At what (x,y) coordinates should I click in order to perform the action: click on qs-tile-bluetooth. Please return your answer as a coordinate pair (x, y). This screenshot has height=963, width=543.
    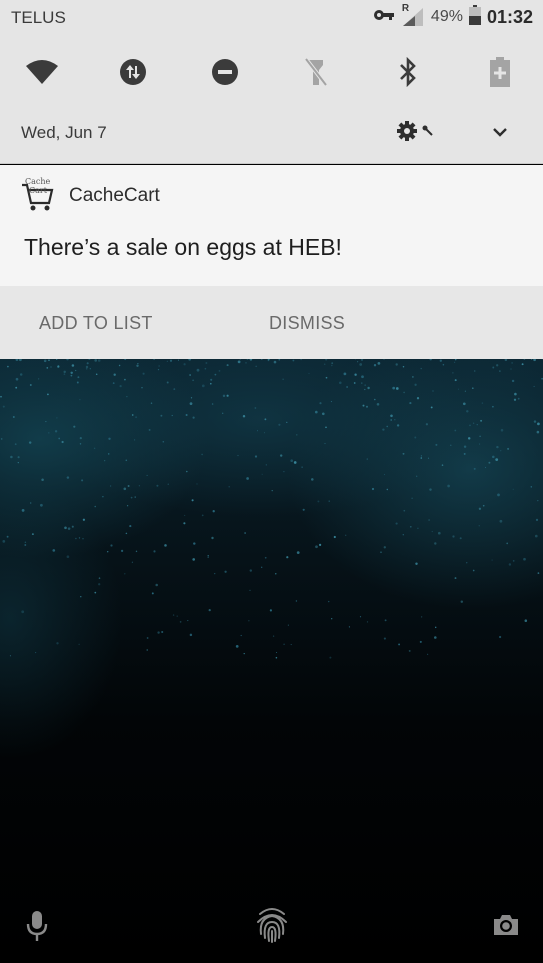
    Looking at the image, I should click on (408, 74).